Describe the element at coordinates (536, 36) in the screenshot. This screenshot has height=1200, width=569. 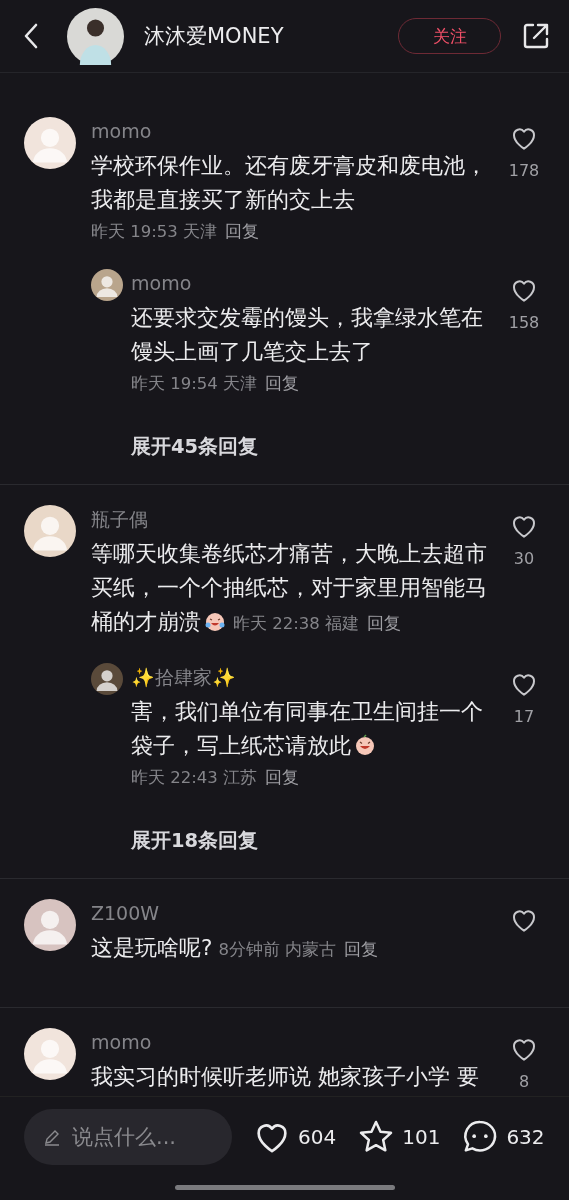
I see `share-icon` at that location.